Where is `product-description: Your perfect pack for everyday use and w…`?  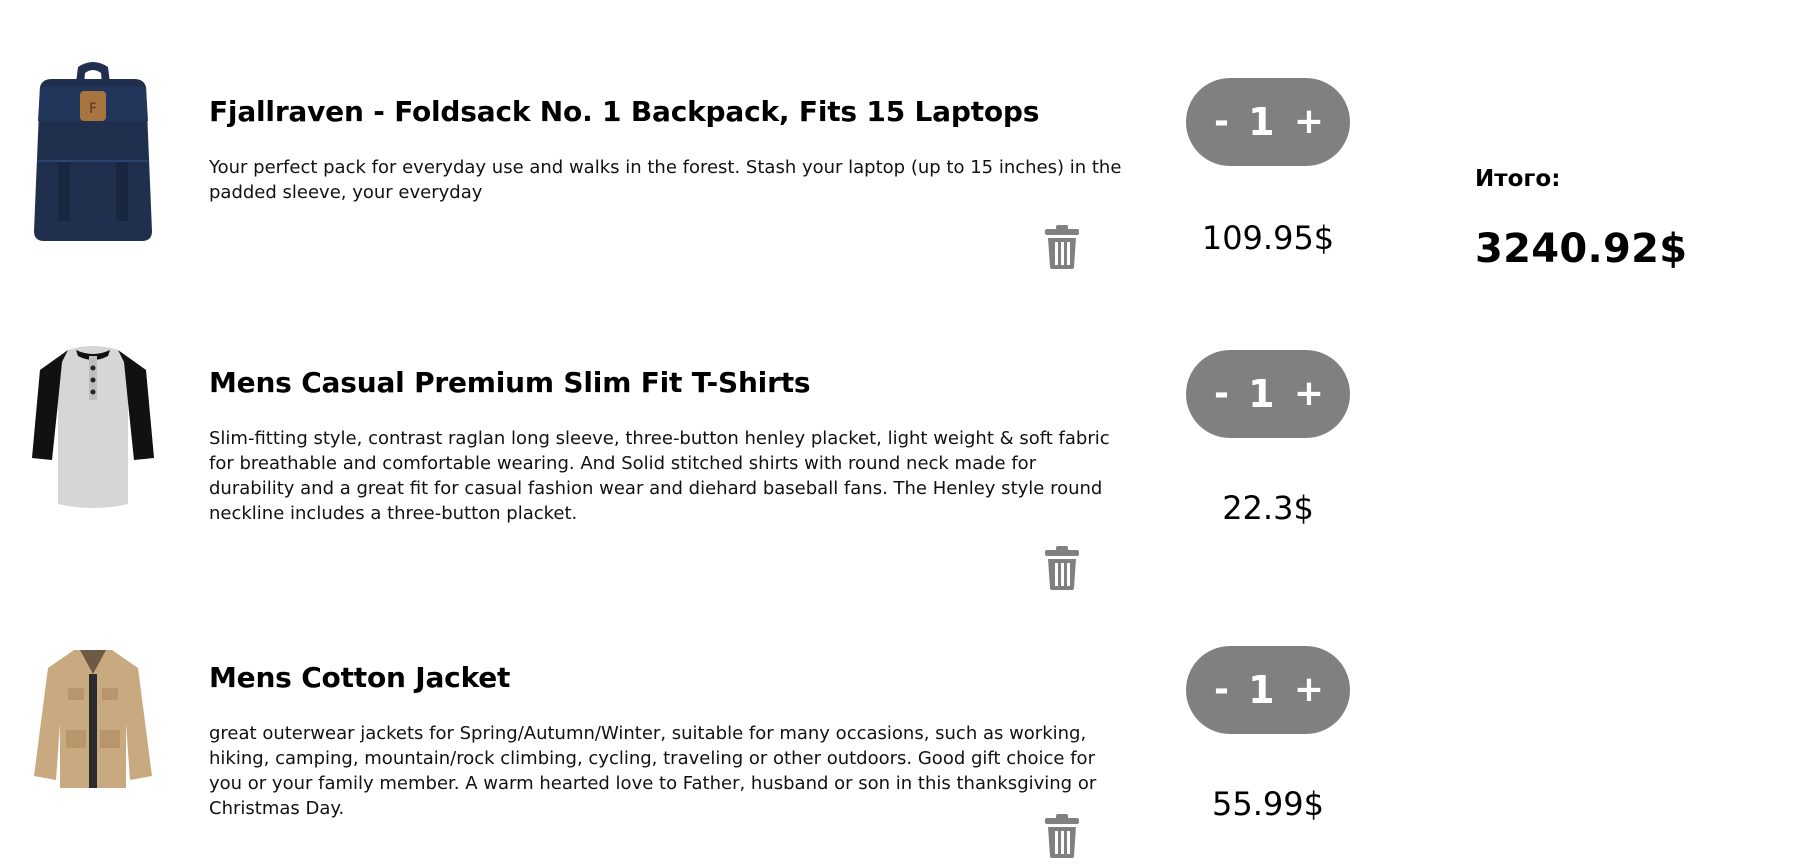
product-description: Your perfect pack for everyday use and w… is located at coordinates (665, 180).